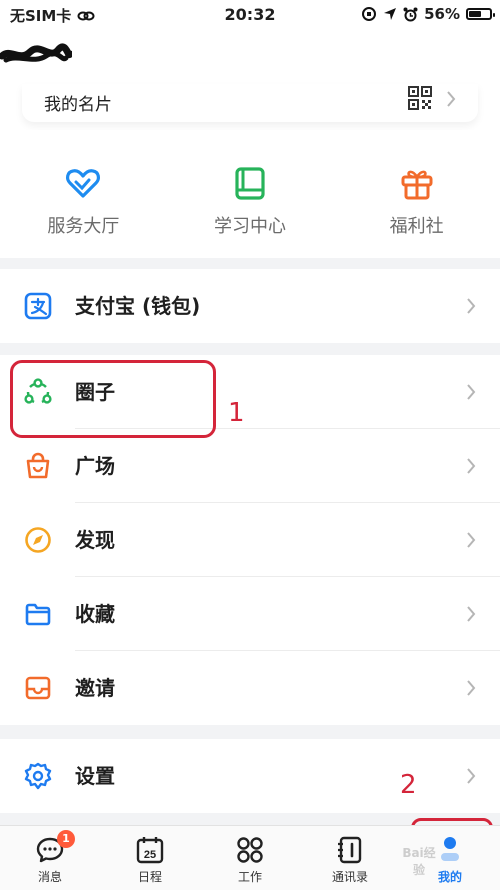  What do you see at coordinates (420, 98) in the screenshot?
I see `qr-code-icon` at bounding box center [420, 98].